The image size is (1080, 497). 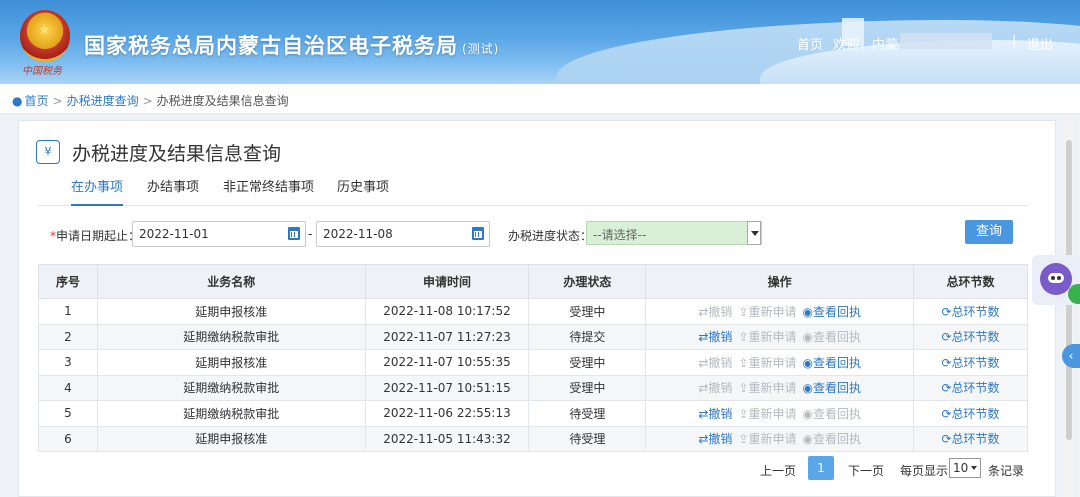 I want to click on tax-ticket-icon: ¥, so click(x=48, y=152).